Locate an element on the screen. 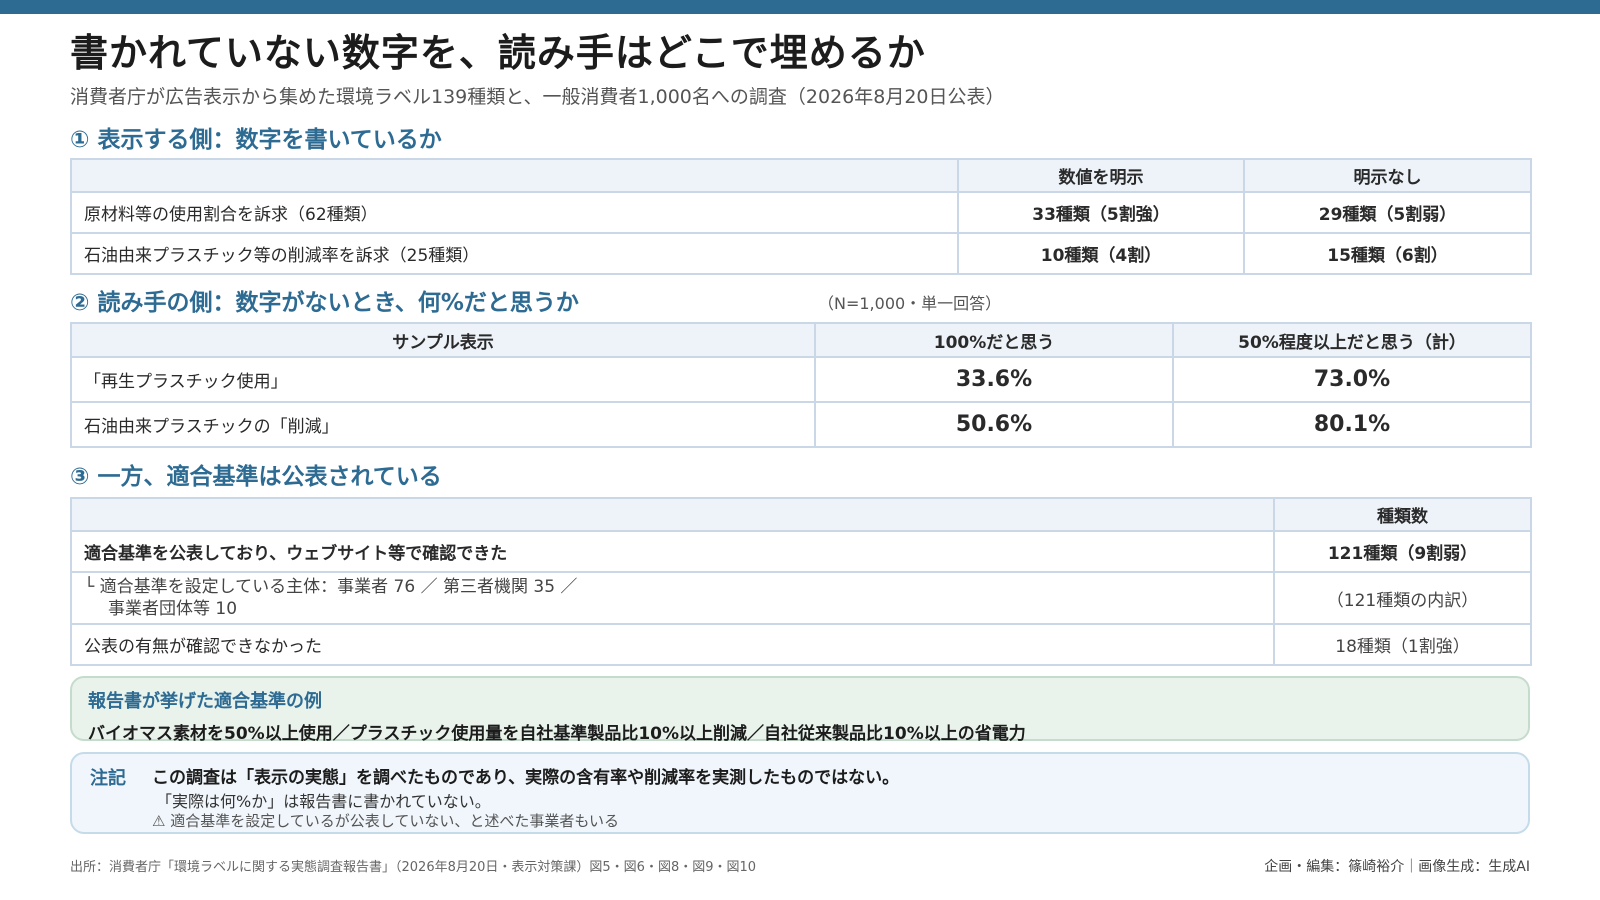  section3-heading: ③ 一方、適合基準は公表されている is located at coordinates (256, 477).